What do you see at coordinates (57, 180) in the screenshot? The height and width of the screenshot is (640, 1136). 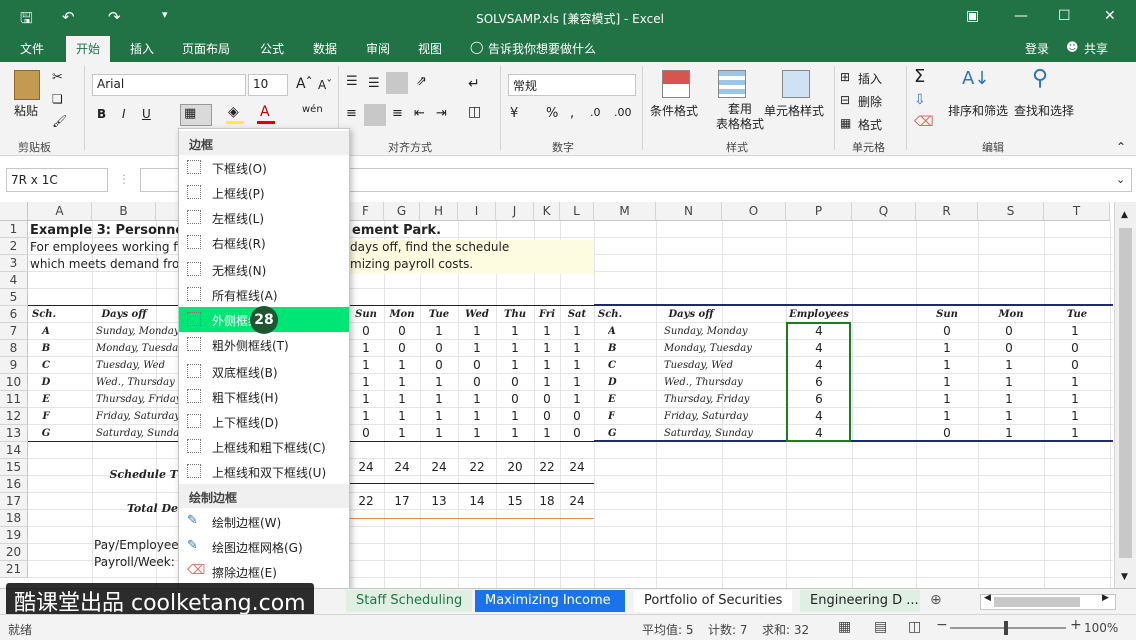 I see `name-box: 7R x 1C` at bounding box center [57, 180].